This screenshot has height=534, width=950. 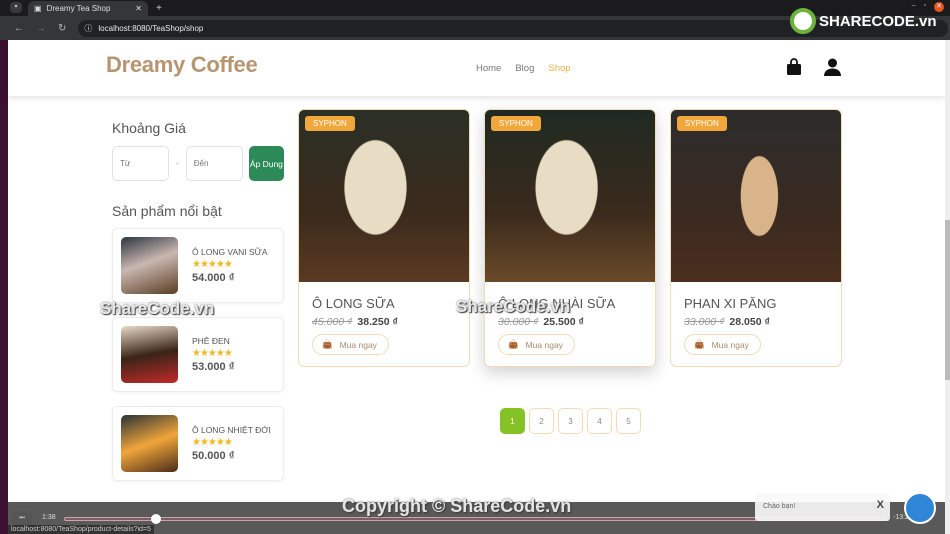 I want to click on price-from-input, so click(x=140, y=163).